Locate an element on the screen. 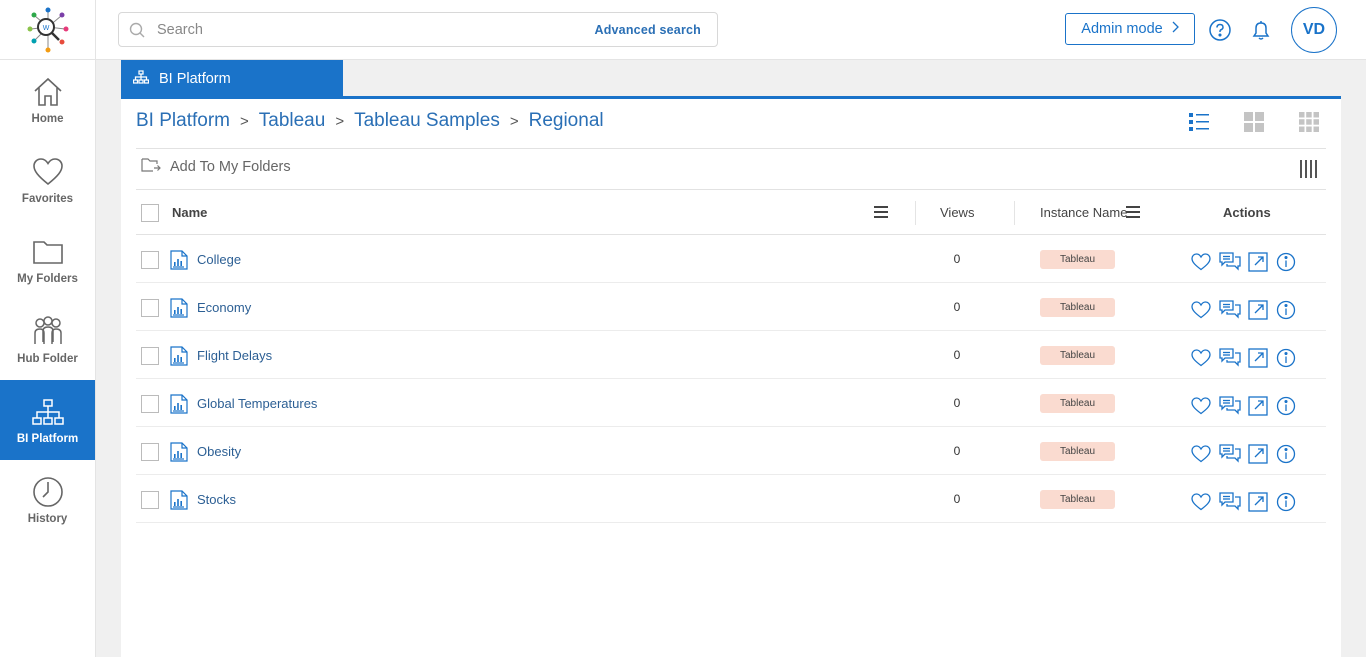 The image size is (1366, 657). top-header: Advanced search Admin mode VD is located at coordinates (731, 30).